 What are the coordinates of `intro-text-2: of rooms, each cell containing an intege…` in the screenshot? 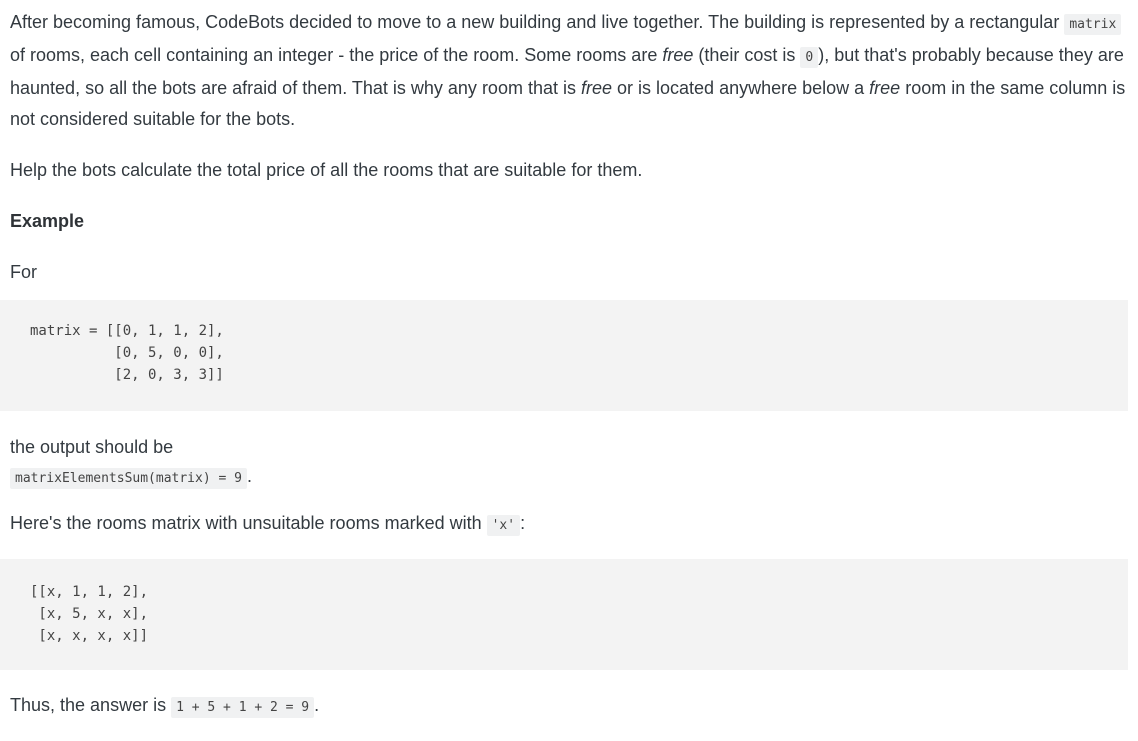 It's located at (336, 55).